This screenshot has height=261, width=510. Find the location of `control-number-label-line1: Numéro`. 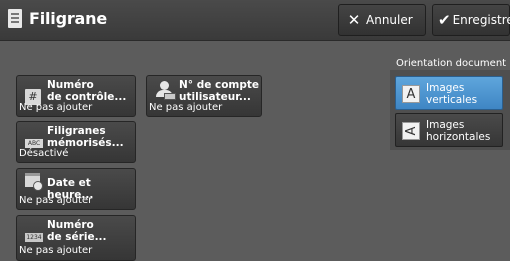

control-number-label-line1: Numéro is located at coordinates (70, 85).